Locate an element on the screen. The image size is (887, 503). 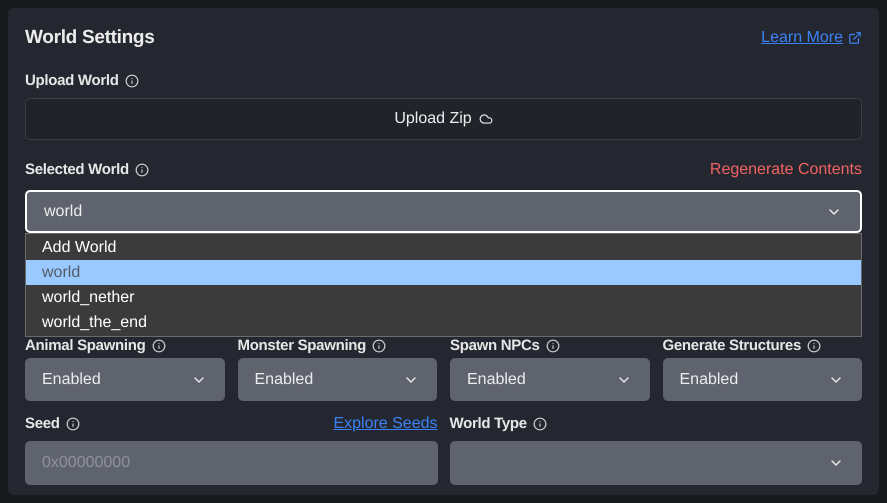
field-label: Spawn NPCs is located at coordinates (495, 346).